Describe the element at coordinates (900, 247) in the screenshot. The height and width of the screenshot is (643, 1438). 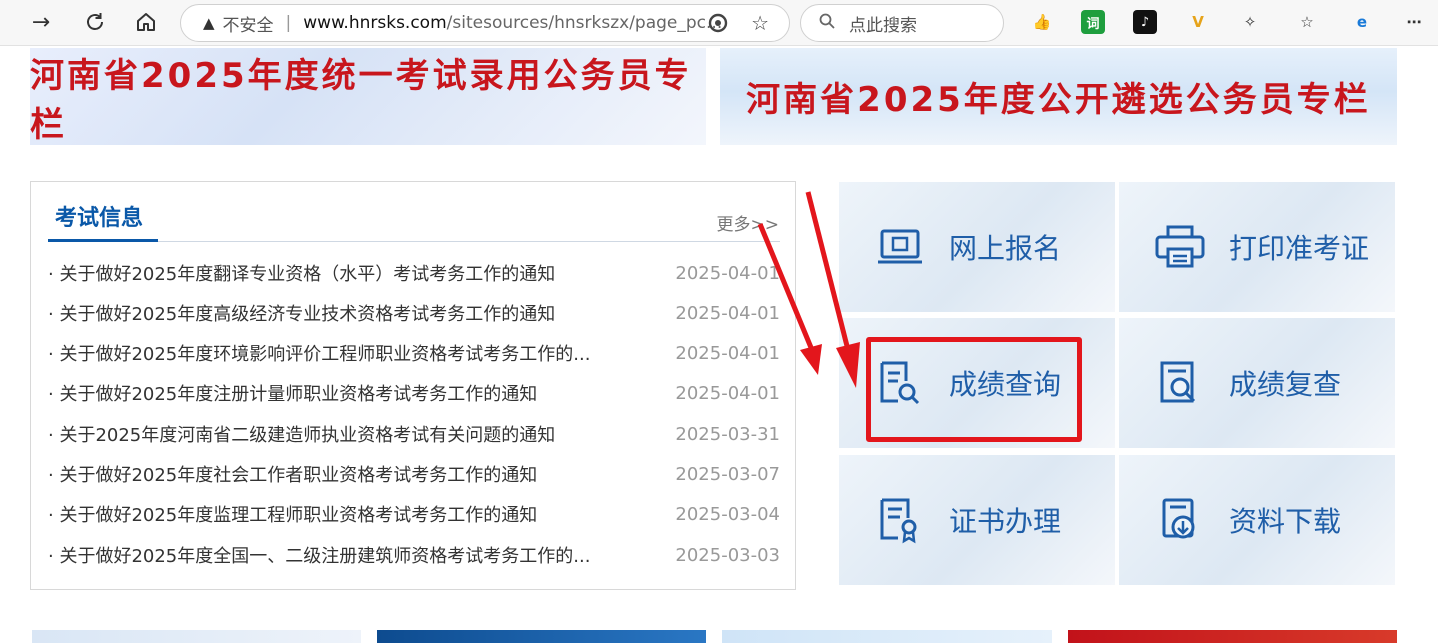
I see `online-register-icon` at that location.